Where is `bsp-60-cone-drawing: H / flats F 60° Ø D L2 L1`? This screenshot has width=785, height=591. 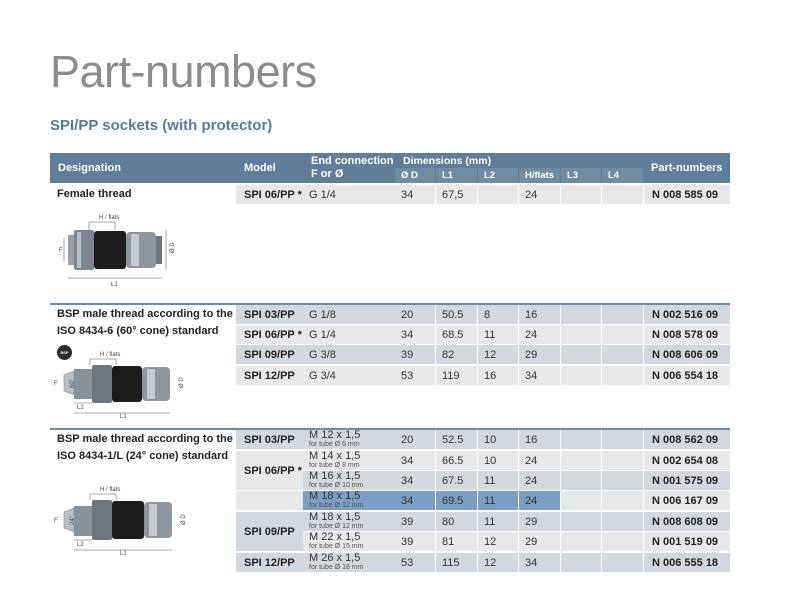
bsp-60-cone-drawing: H / flats F 60° Ø D L2 L1 is located at coordinates (119, 385).